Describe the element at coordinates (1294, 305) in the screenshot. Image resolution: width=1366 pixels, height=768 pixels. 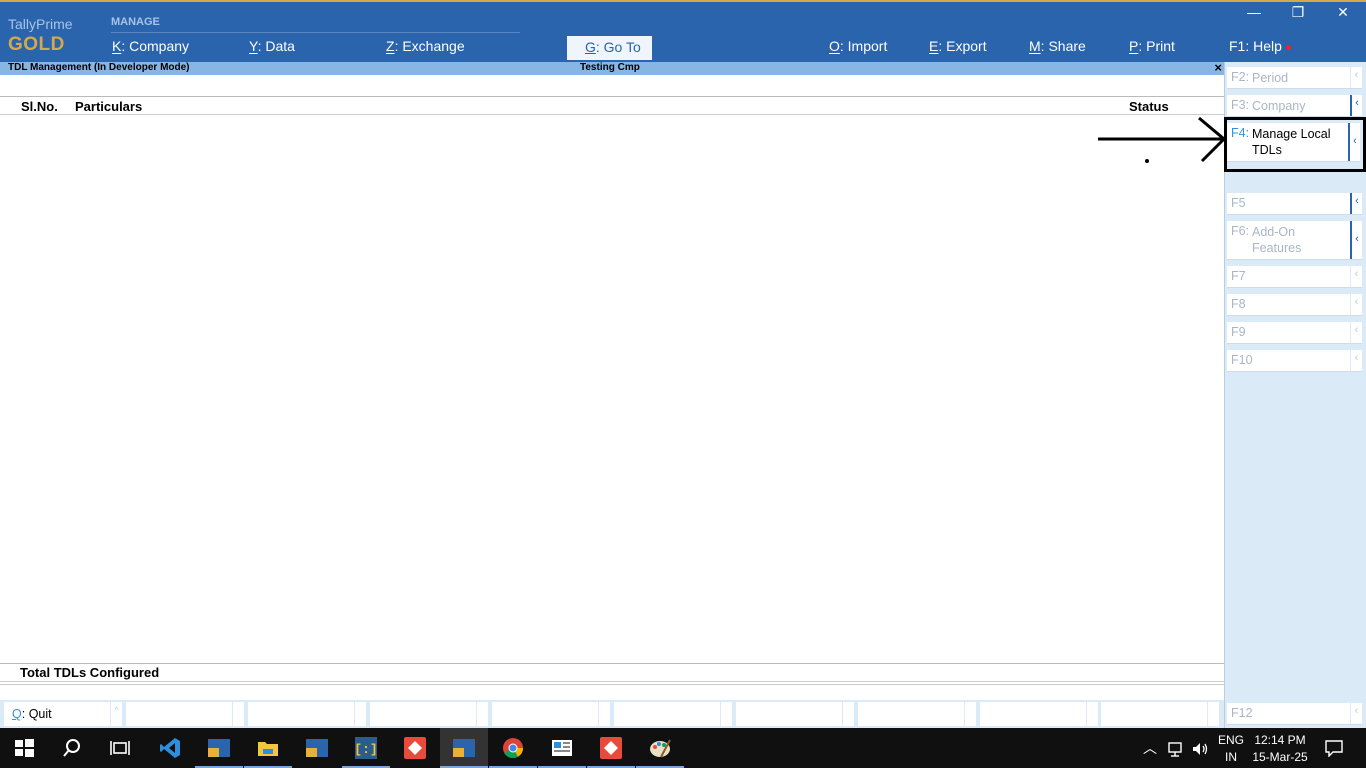
I see `f8-button: F8 ‹` at that location.